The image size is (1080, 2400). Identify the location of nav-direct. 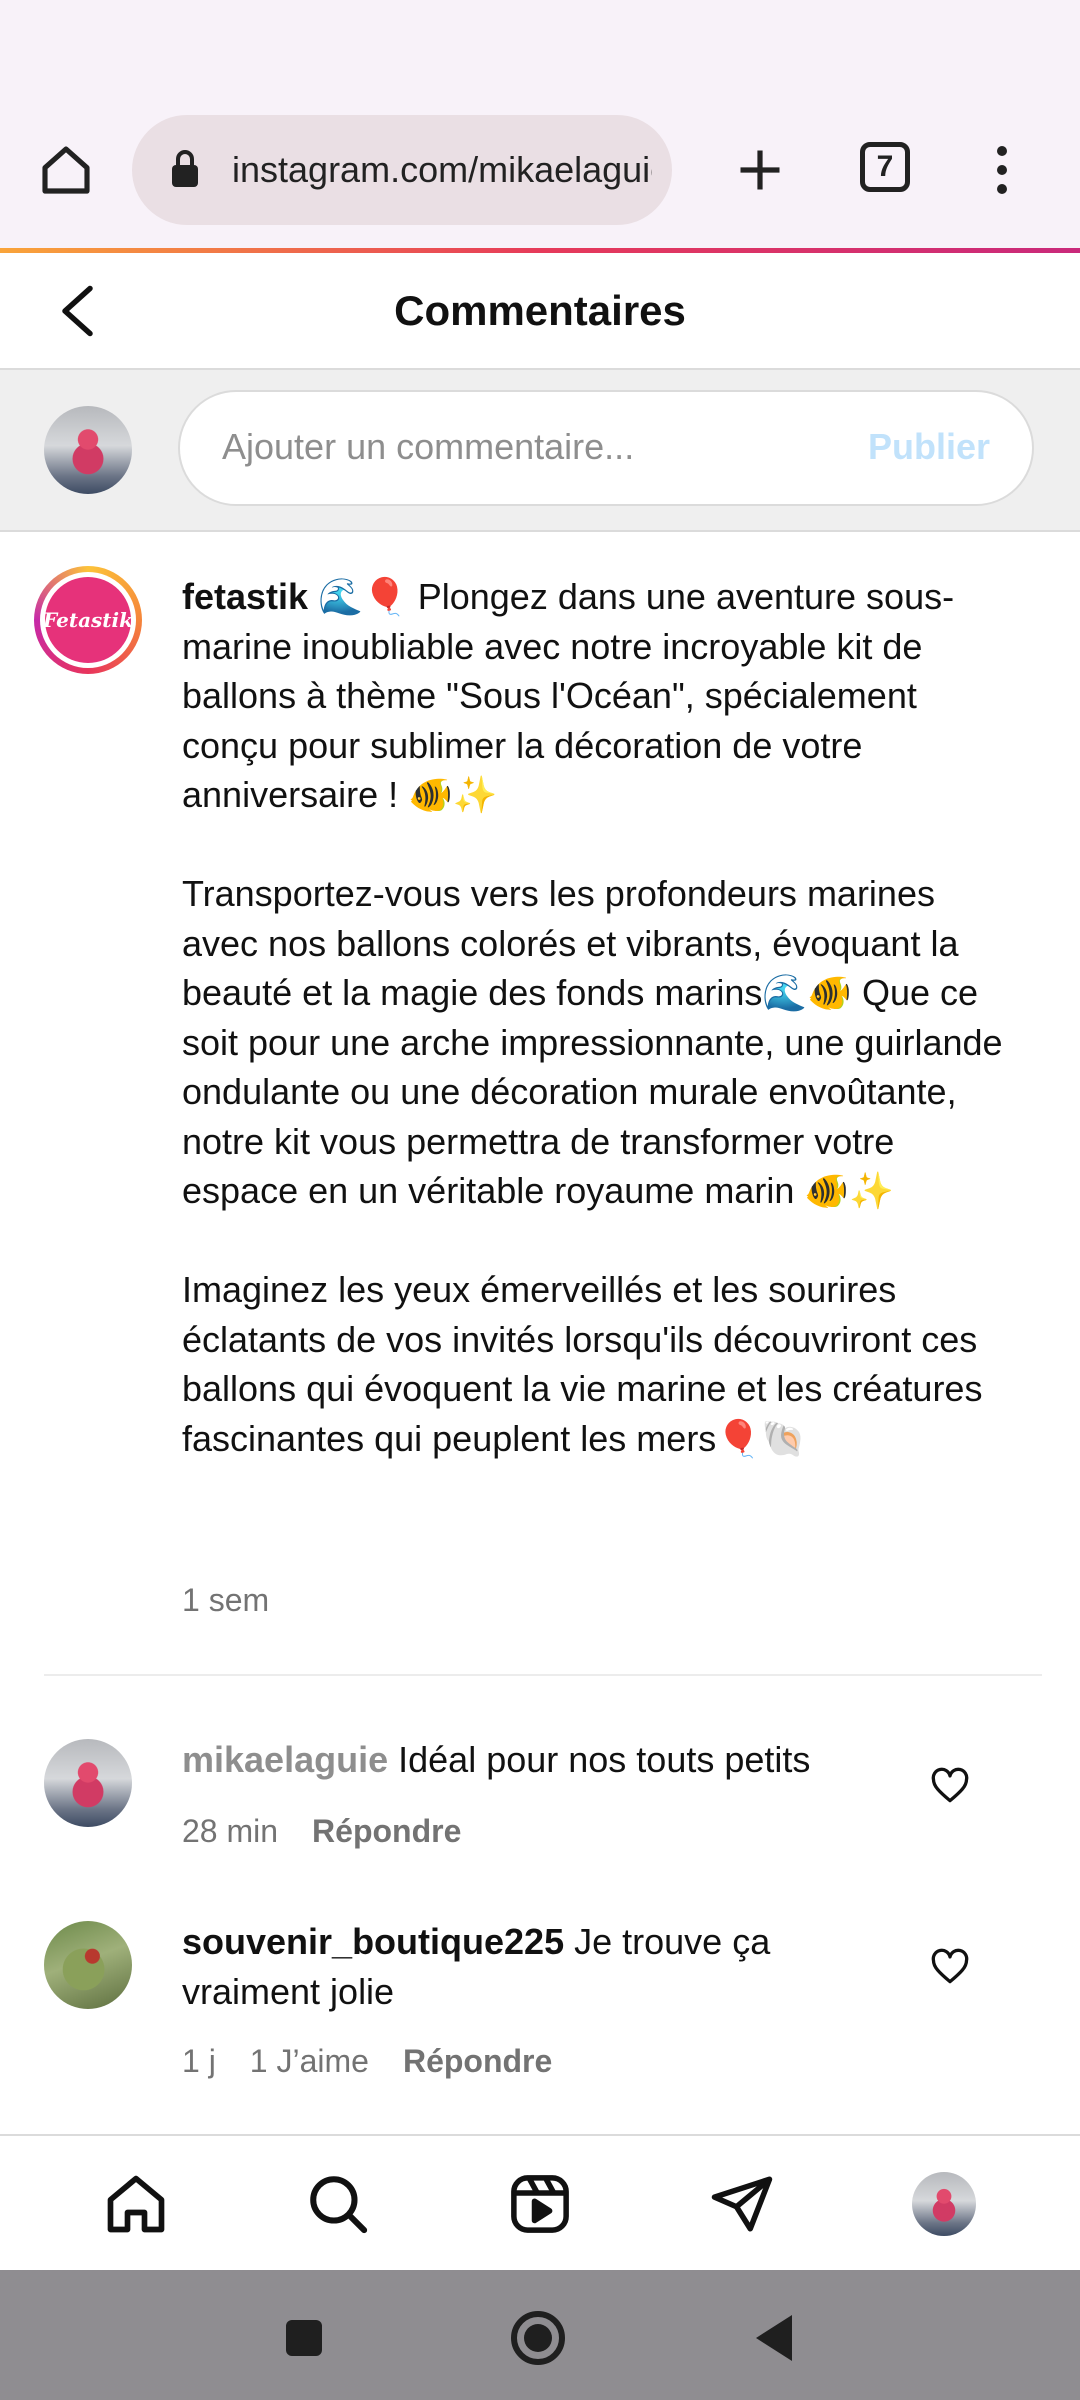
(742, 2204).